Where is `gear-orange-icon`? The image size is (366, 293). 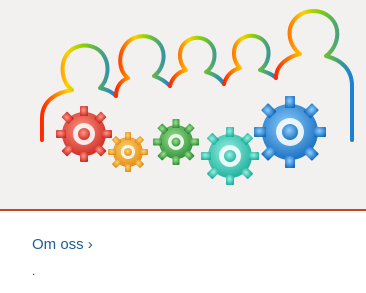 gear-orange-icon is located at coordinates (128, 152).